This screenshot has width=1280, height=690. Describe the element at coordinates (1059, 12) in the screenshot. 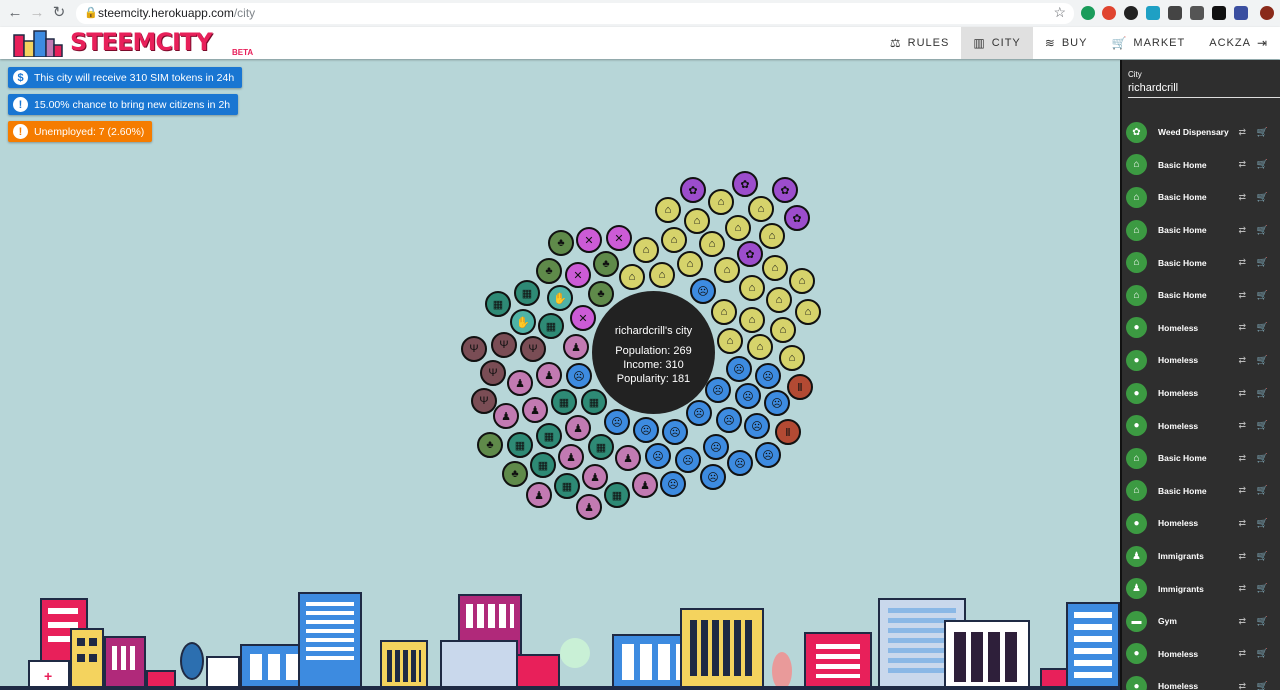

I see `bookmark-star-icon: ☆` at that location.